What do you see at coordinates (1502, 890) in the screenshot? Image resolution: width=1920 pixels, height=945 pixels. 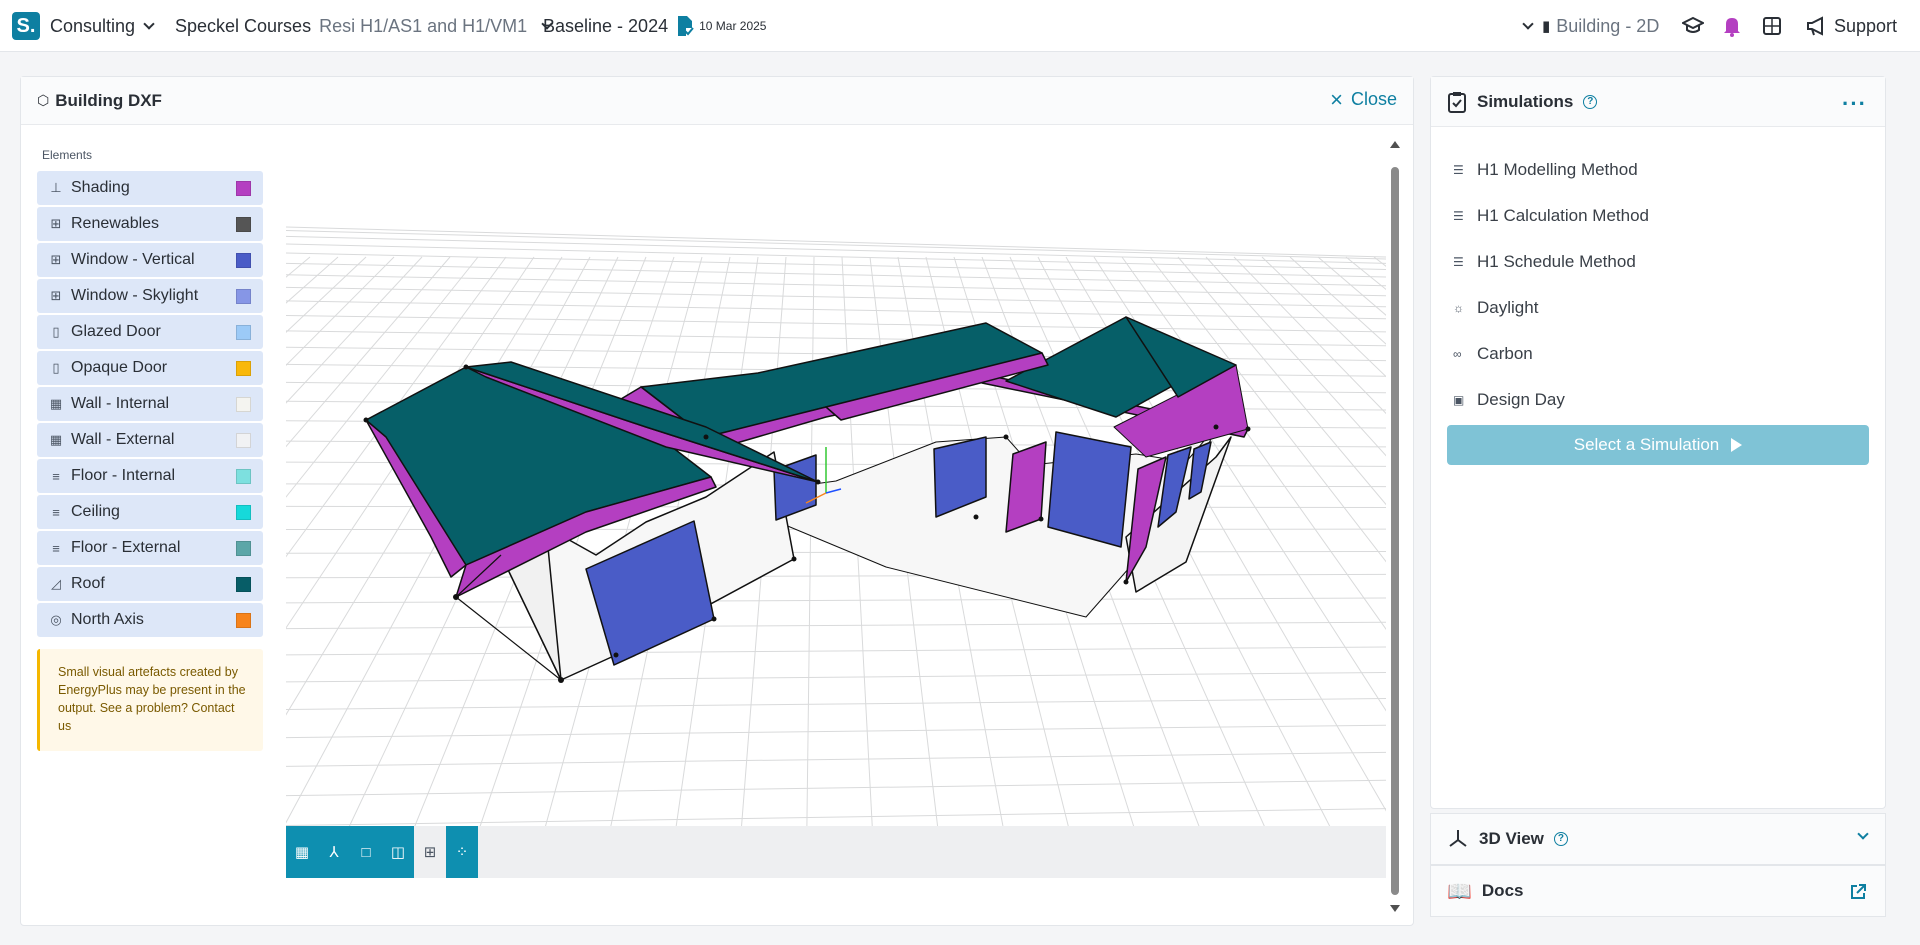 I see `docs-title: Docs` at bounding box center [1502, 890].